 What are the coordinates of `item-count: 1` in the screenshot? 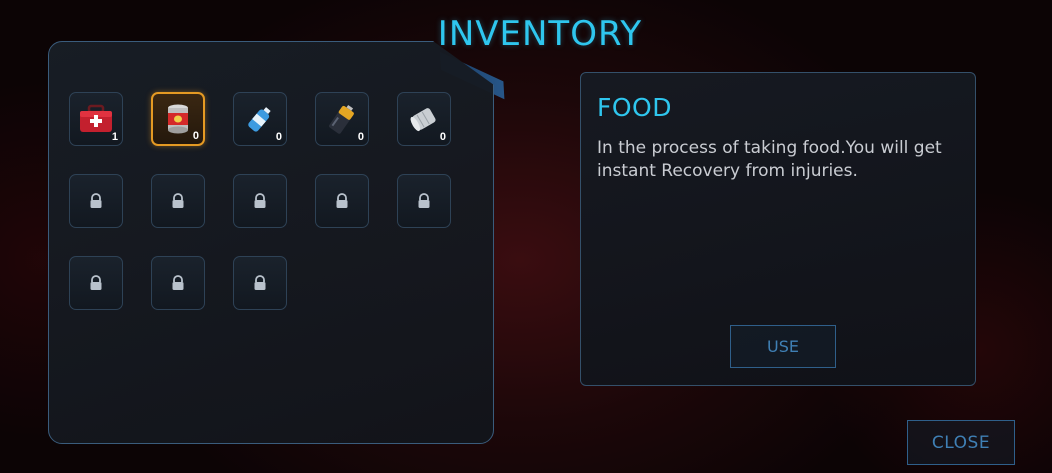 It's located at (114, 137).